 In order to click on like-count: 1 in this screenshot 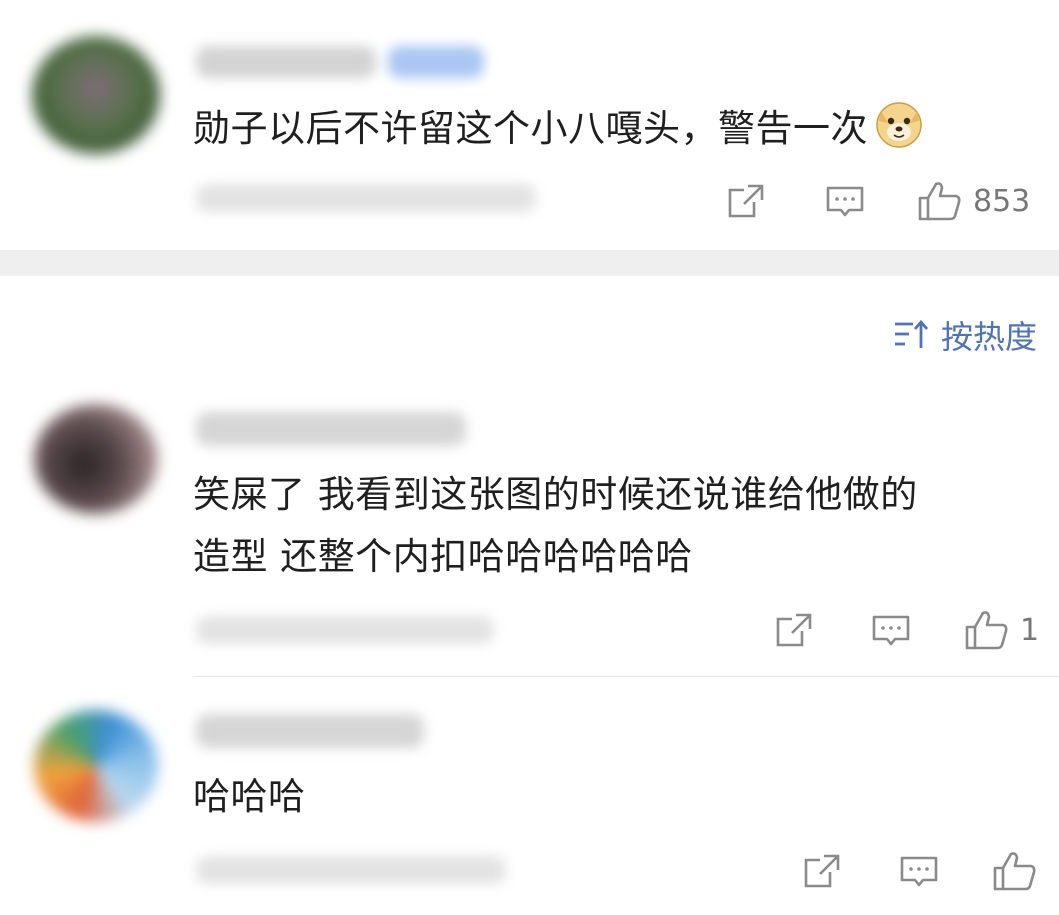, I will do `click(1030, 630)`.